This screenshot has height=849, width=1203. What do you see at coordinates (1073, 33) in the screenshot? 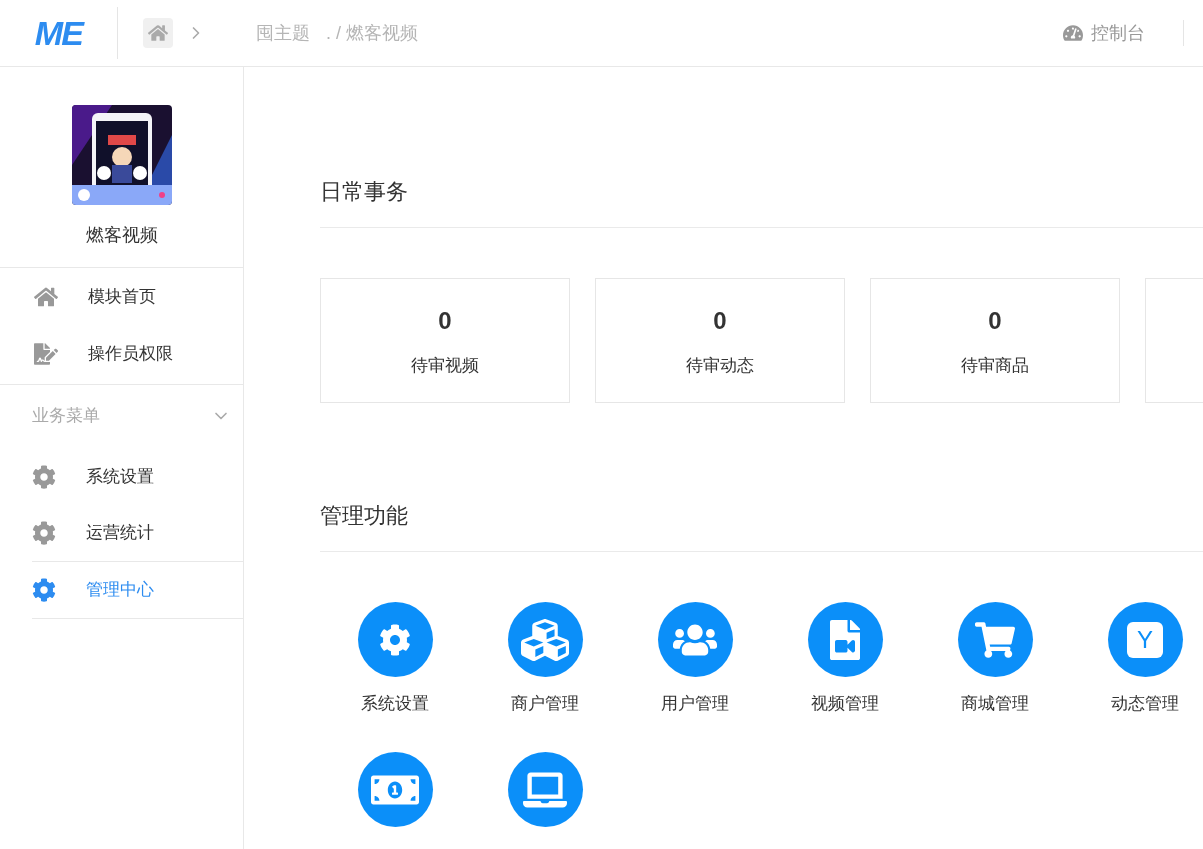
I see `gauge-icon` at bounding box center [1073, 33].